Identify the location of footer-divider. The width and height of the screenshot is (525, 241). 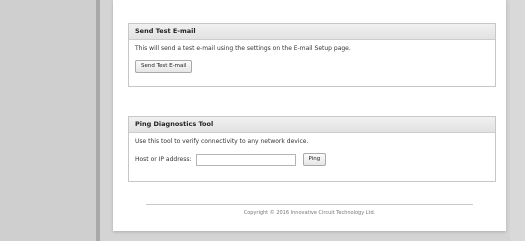
(309, 204).